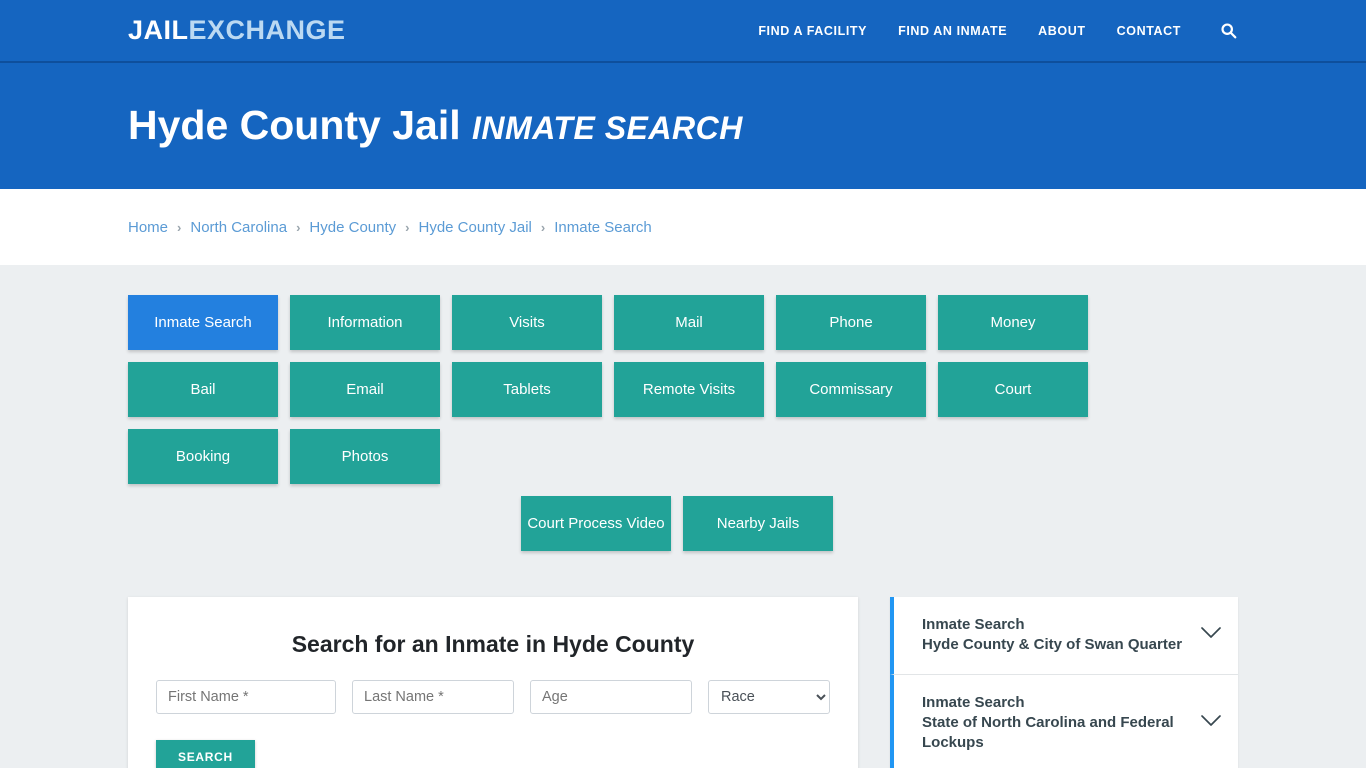 This screenshot has width=1366, height=768. I want to click on breadcrumb-item-inmate-search: Inmate Search, so click(603, 227).